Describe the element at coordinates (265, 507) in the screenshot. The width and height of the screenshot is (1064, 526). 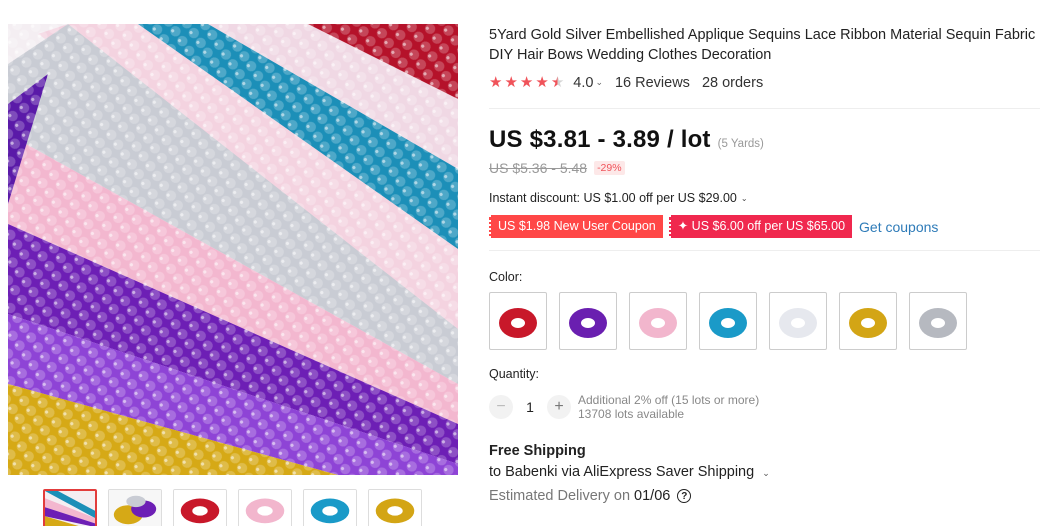
I see `thumbnail-pink` at that location.